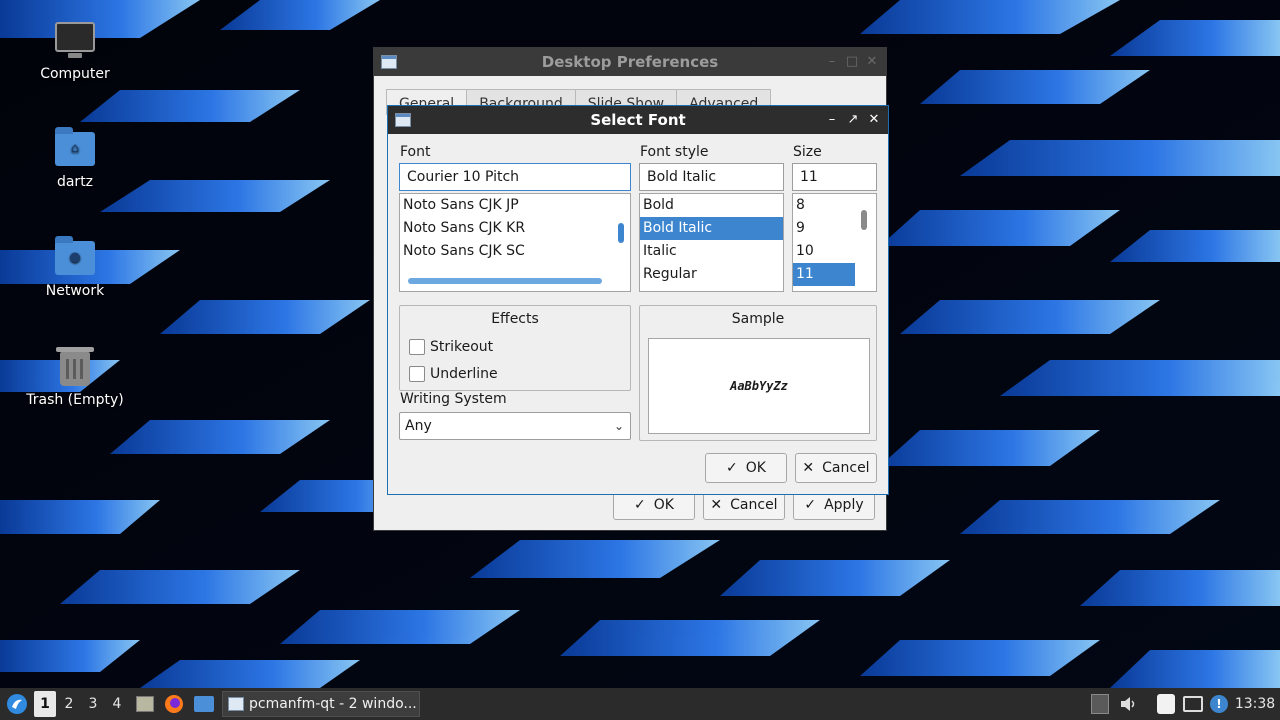 This screenshot has width=1280, height=720. I want to click on network-status-icon, so click(1193, 704).